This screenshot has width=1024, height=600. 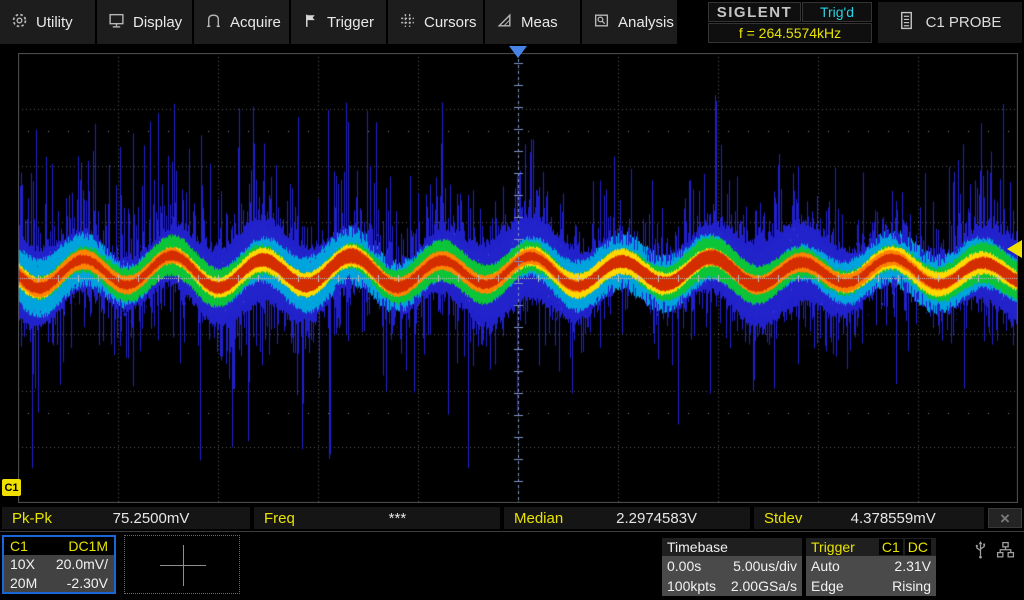 I want to click on measurement-value: ***, so click(x=397, y=518).